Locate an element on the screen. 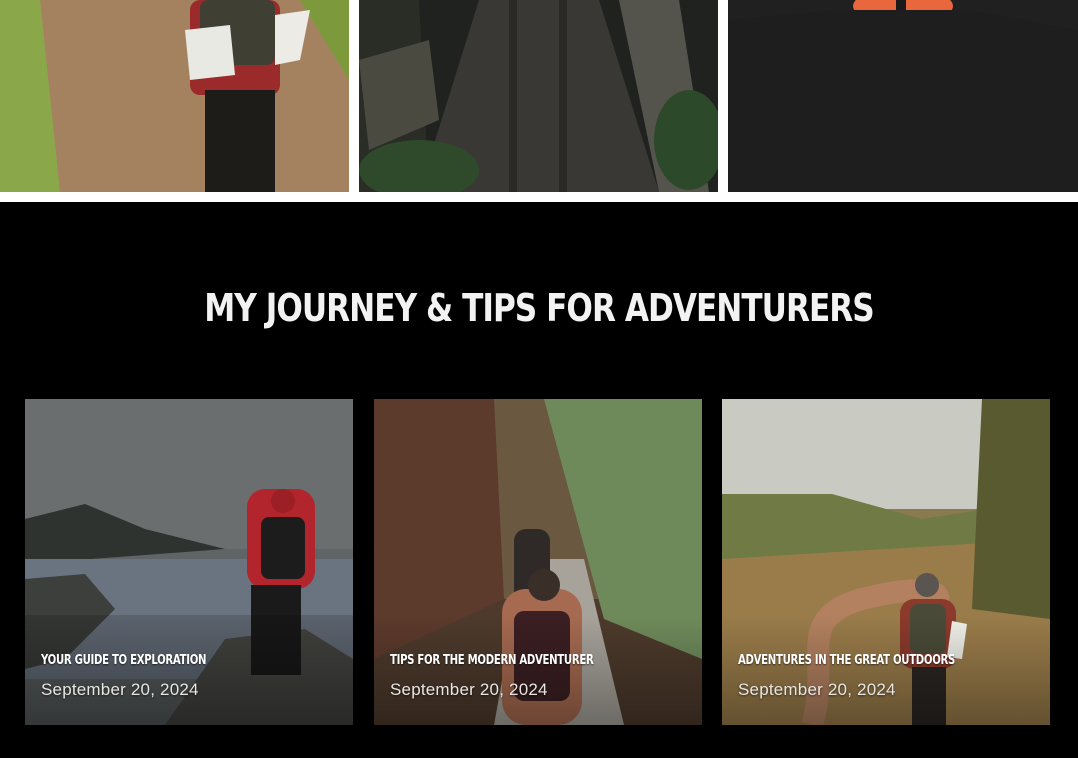 The width and height of the screenshot is (1078, 758). gallery-image-forest-bridge is located at coordinates (538, 96).